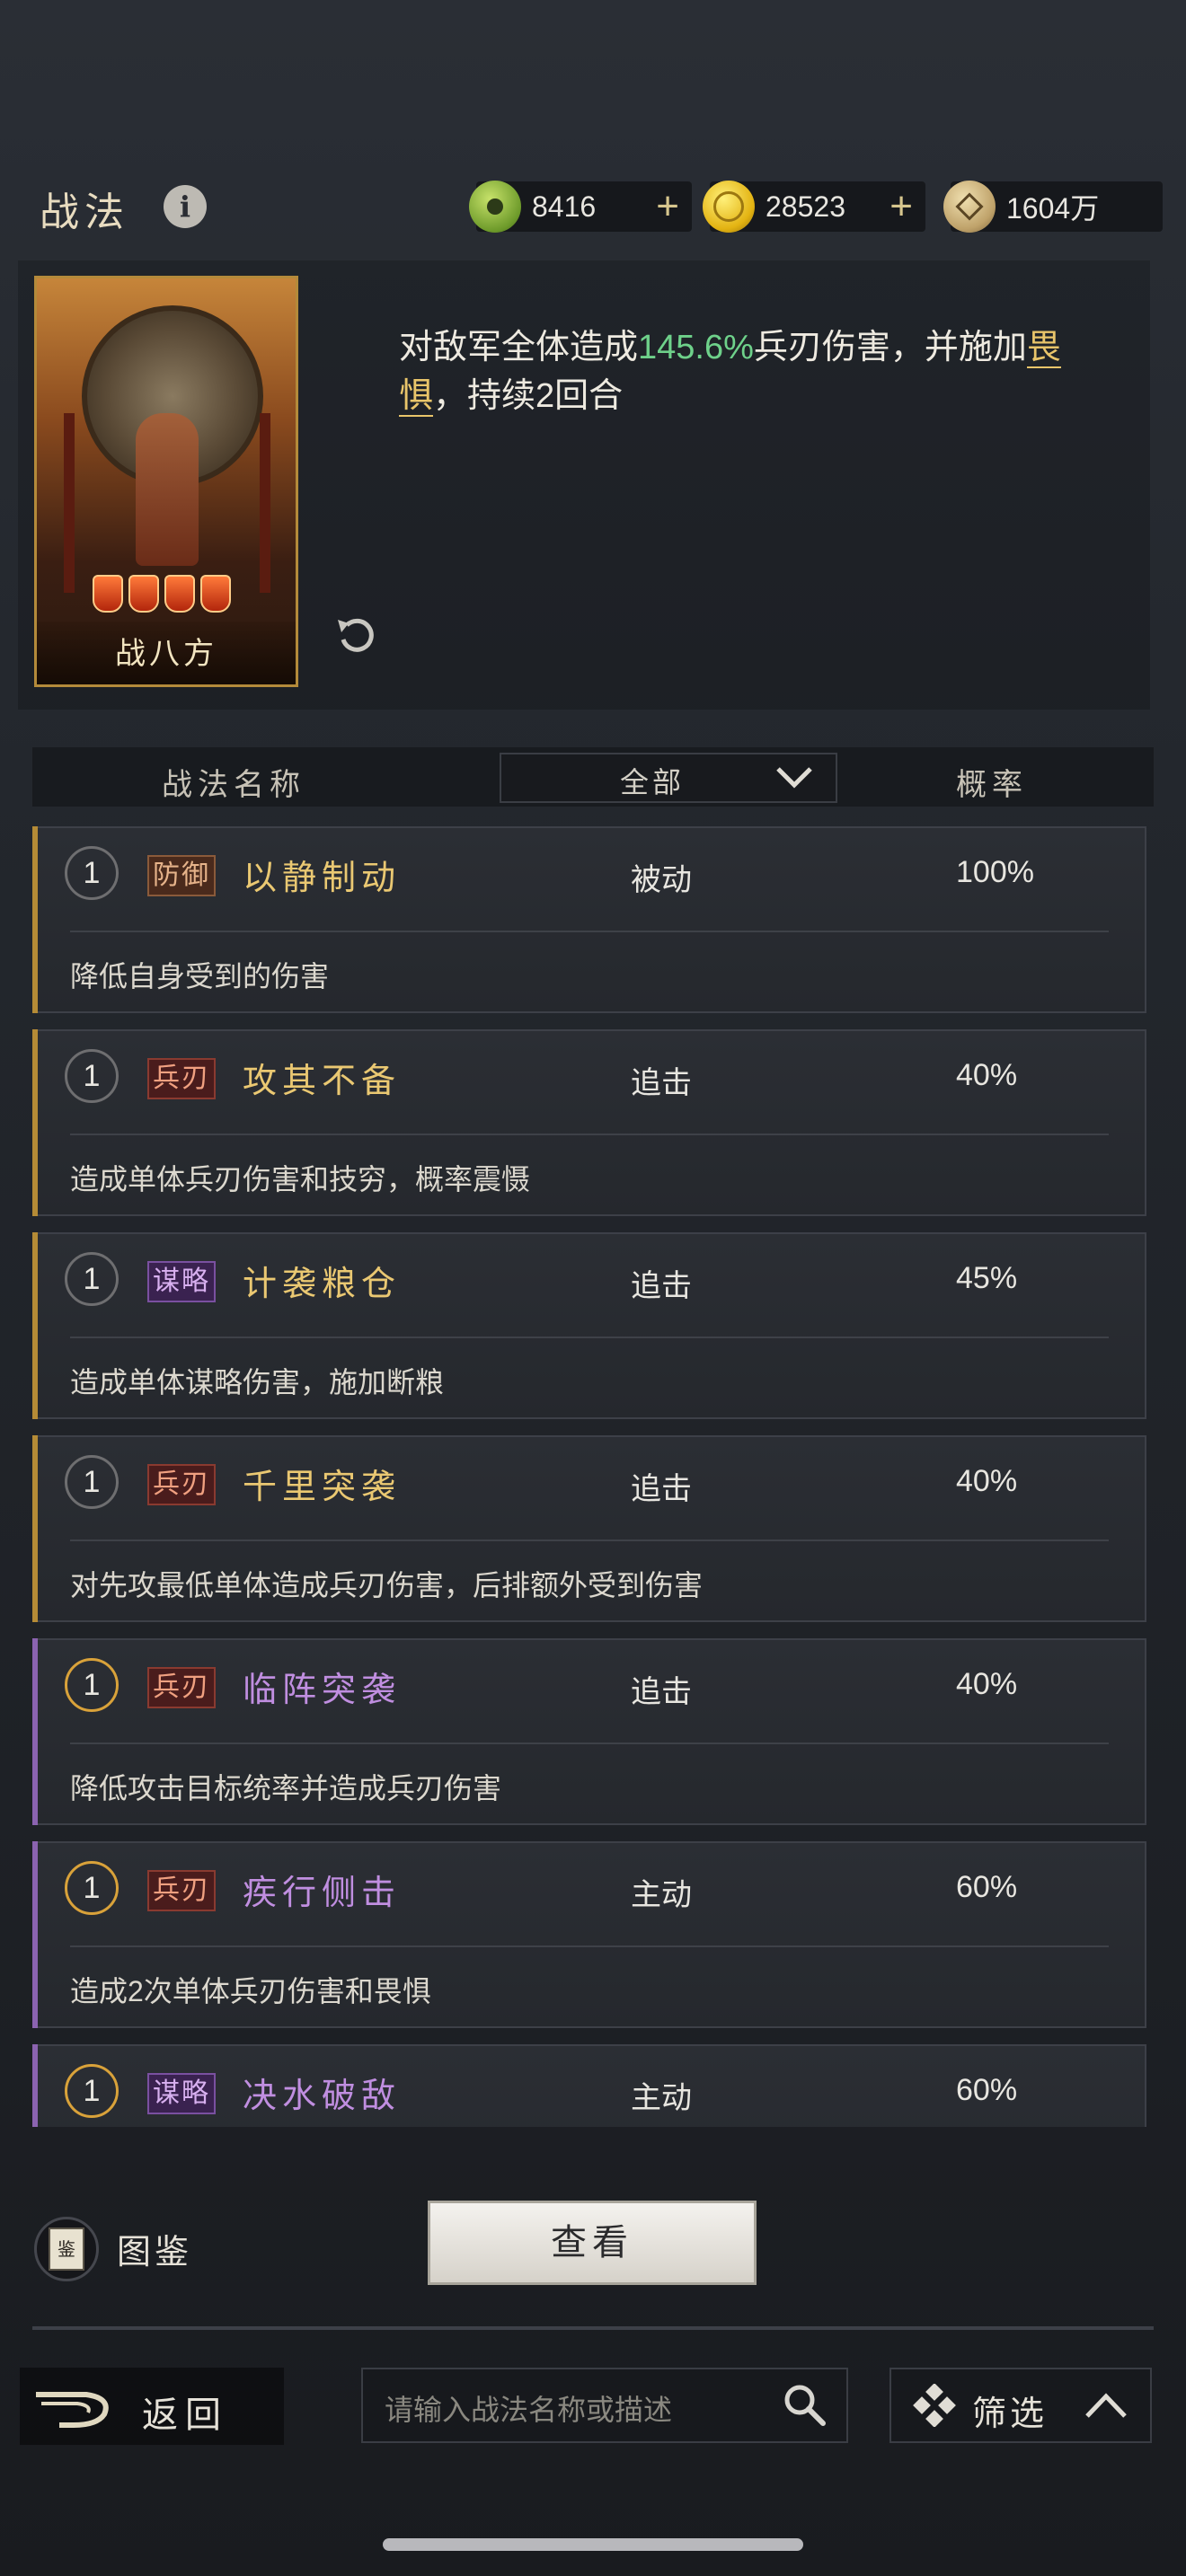 Image resolution: width=1186 pixels, height=2576 pixels. What do you see at coordinates (661, 880) in the screenshot?
I see `skill-type: 被动` at bounding box center [661, 880].